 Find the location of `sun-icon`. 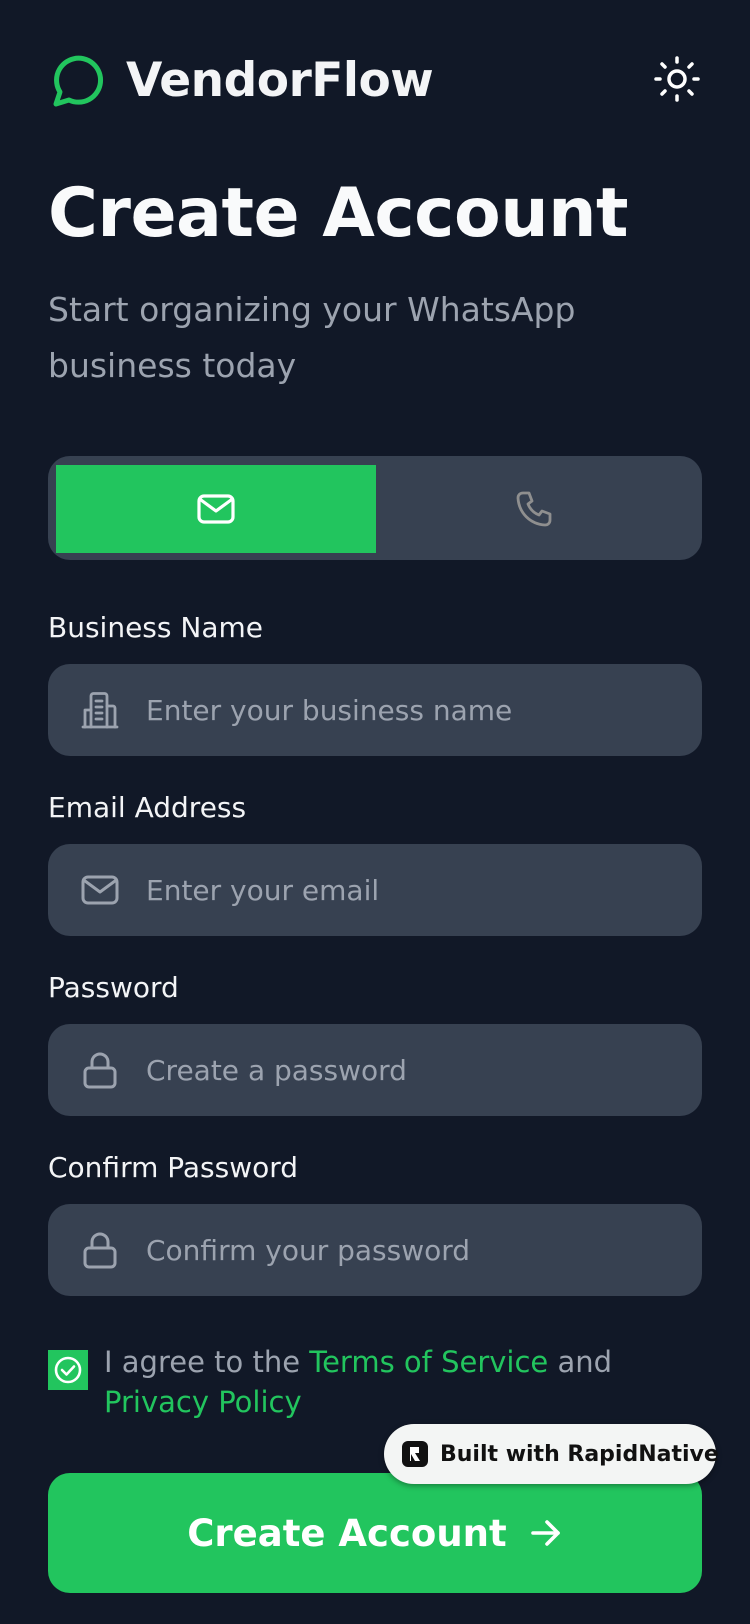

sun-icon is located at coordinates (677, 79).